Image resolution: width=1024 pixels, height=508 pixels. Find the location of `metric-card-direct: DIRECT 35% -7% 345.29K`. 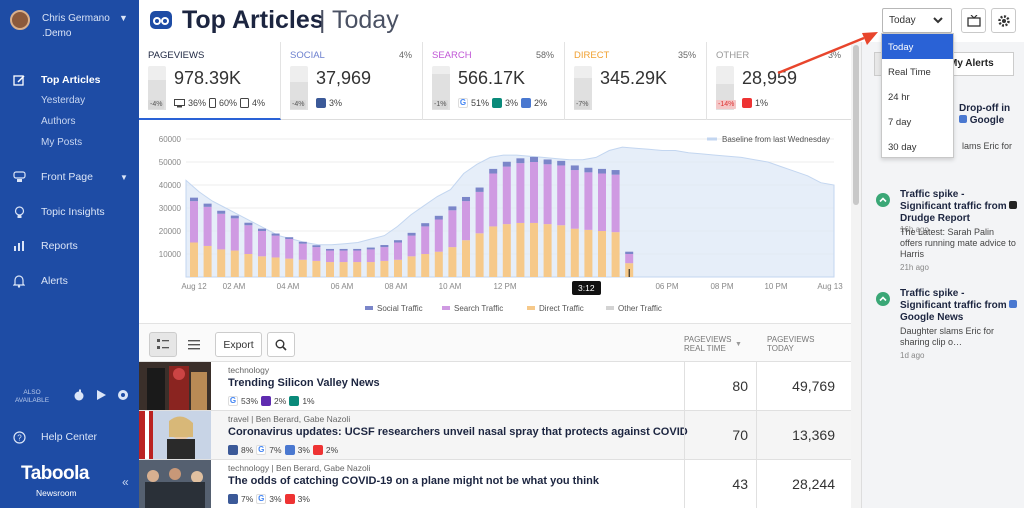

metric-card-direct: DIRECT 35% -7% 345.29K is located at coordinates (636, 81).